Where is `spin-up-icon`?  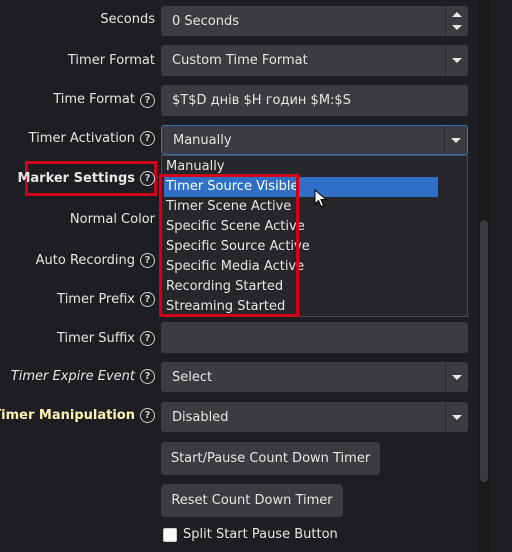
spin-up-icon is located at coordinates (457, 14).